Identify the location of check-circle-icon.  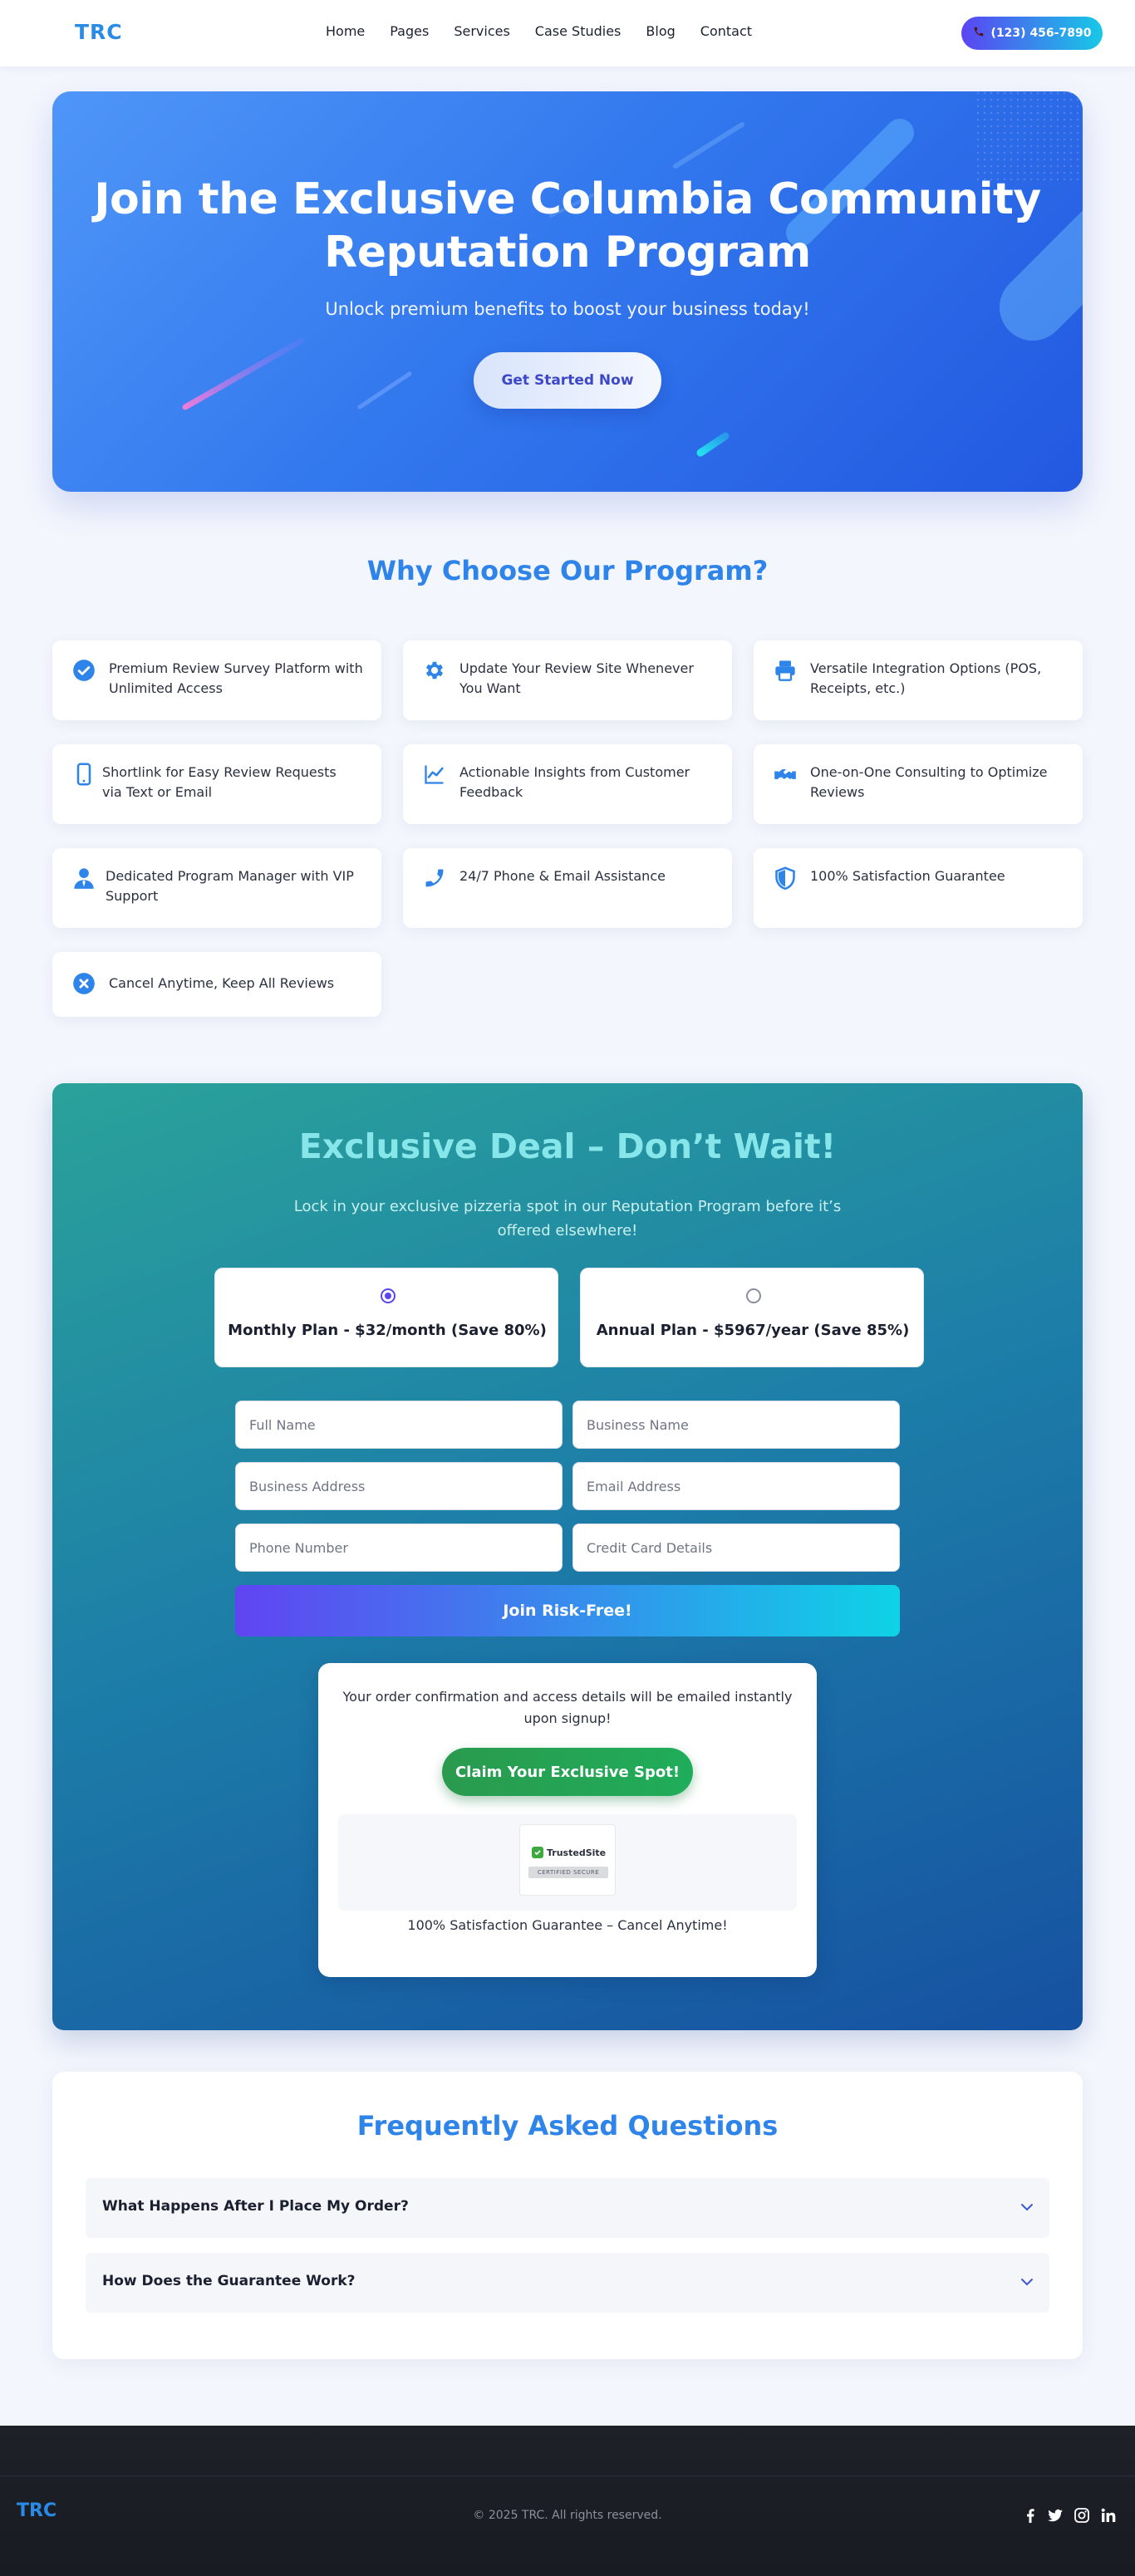
(84, 670).